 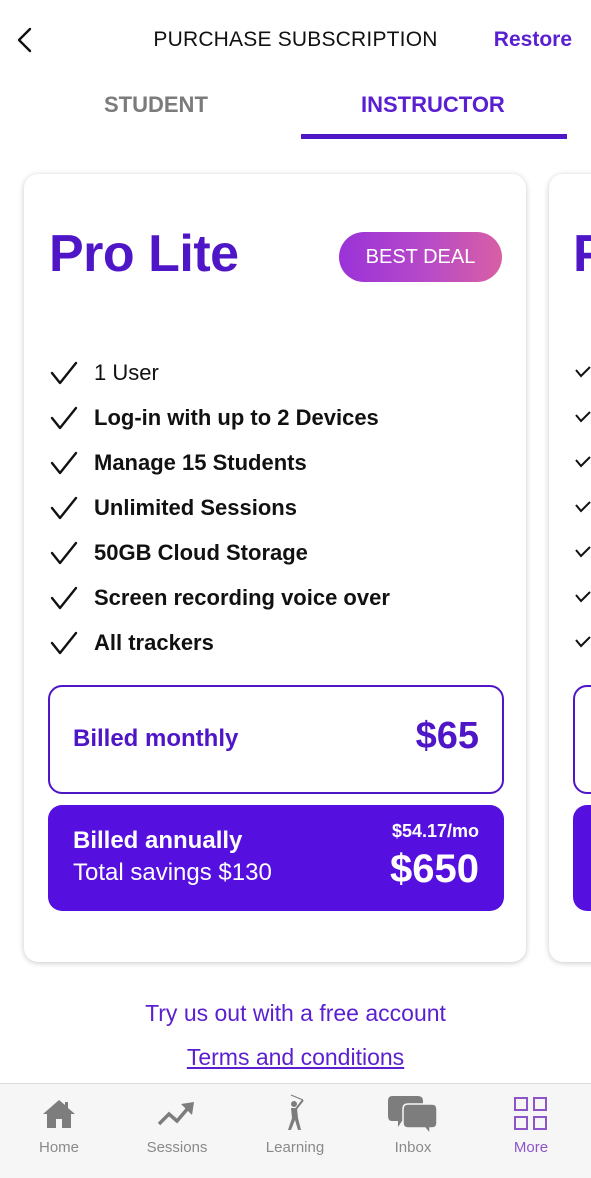 I want to click on feature-item: Log-in with up to 2 Devices, so click(x=219, y=417).